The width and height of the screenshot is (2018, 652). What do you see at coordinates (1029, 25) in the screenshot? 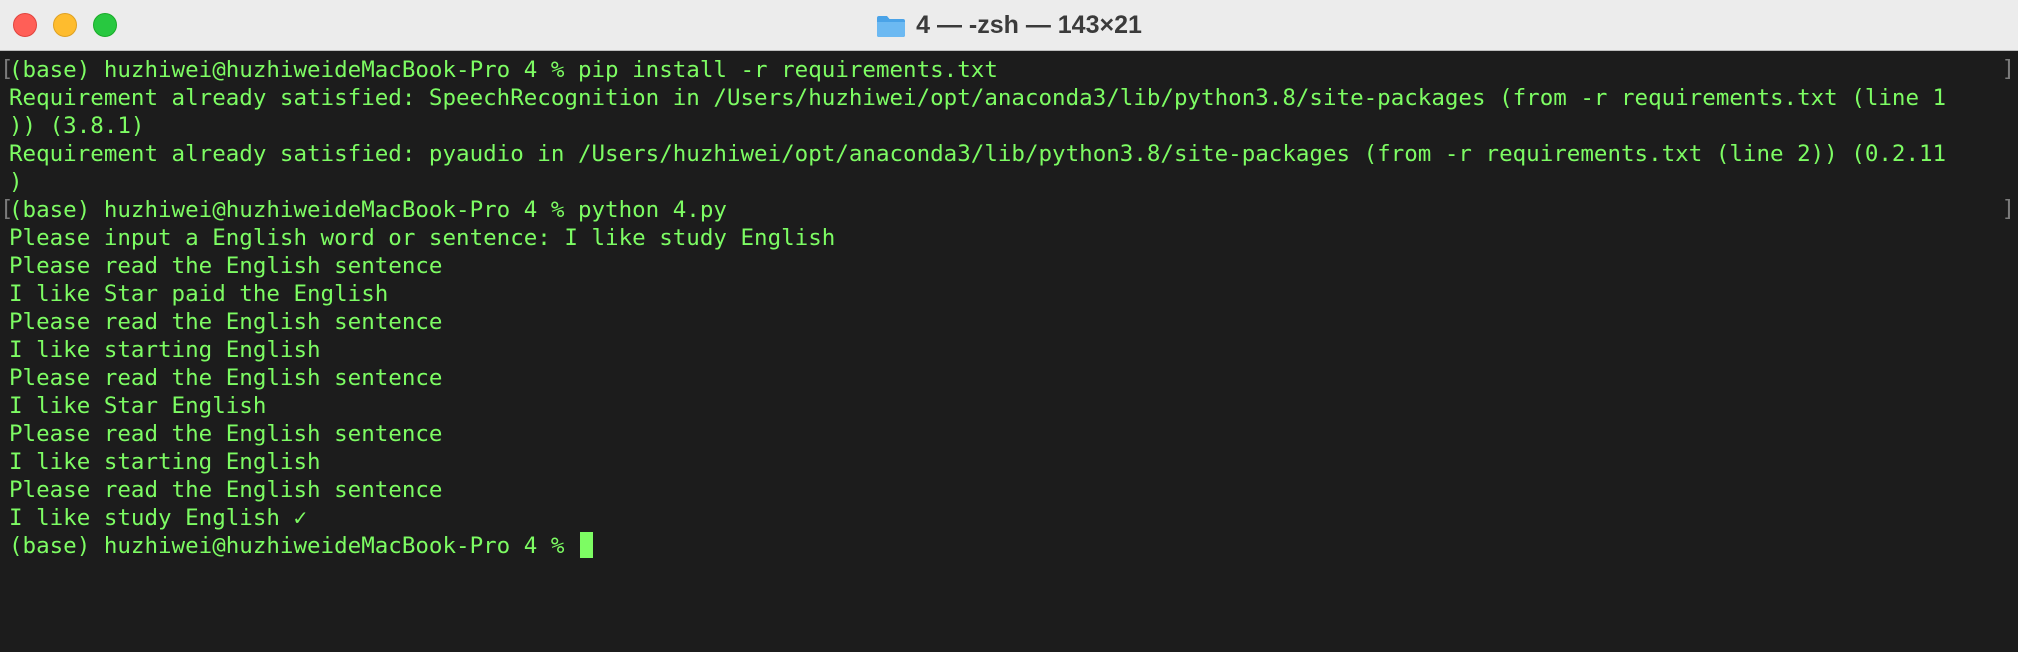
I see `window-title: 4 — -zsh — 143×21` at bounding box center [1029, 25].